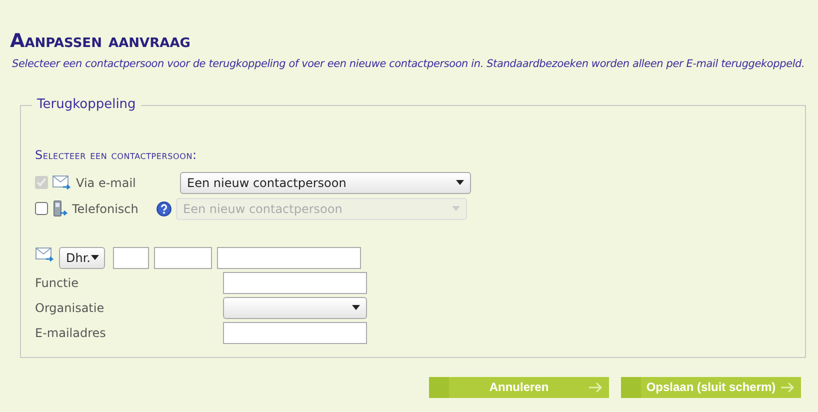  I want to click on initials-field, so click(131, 257).